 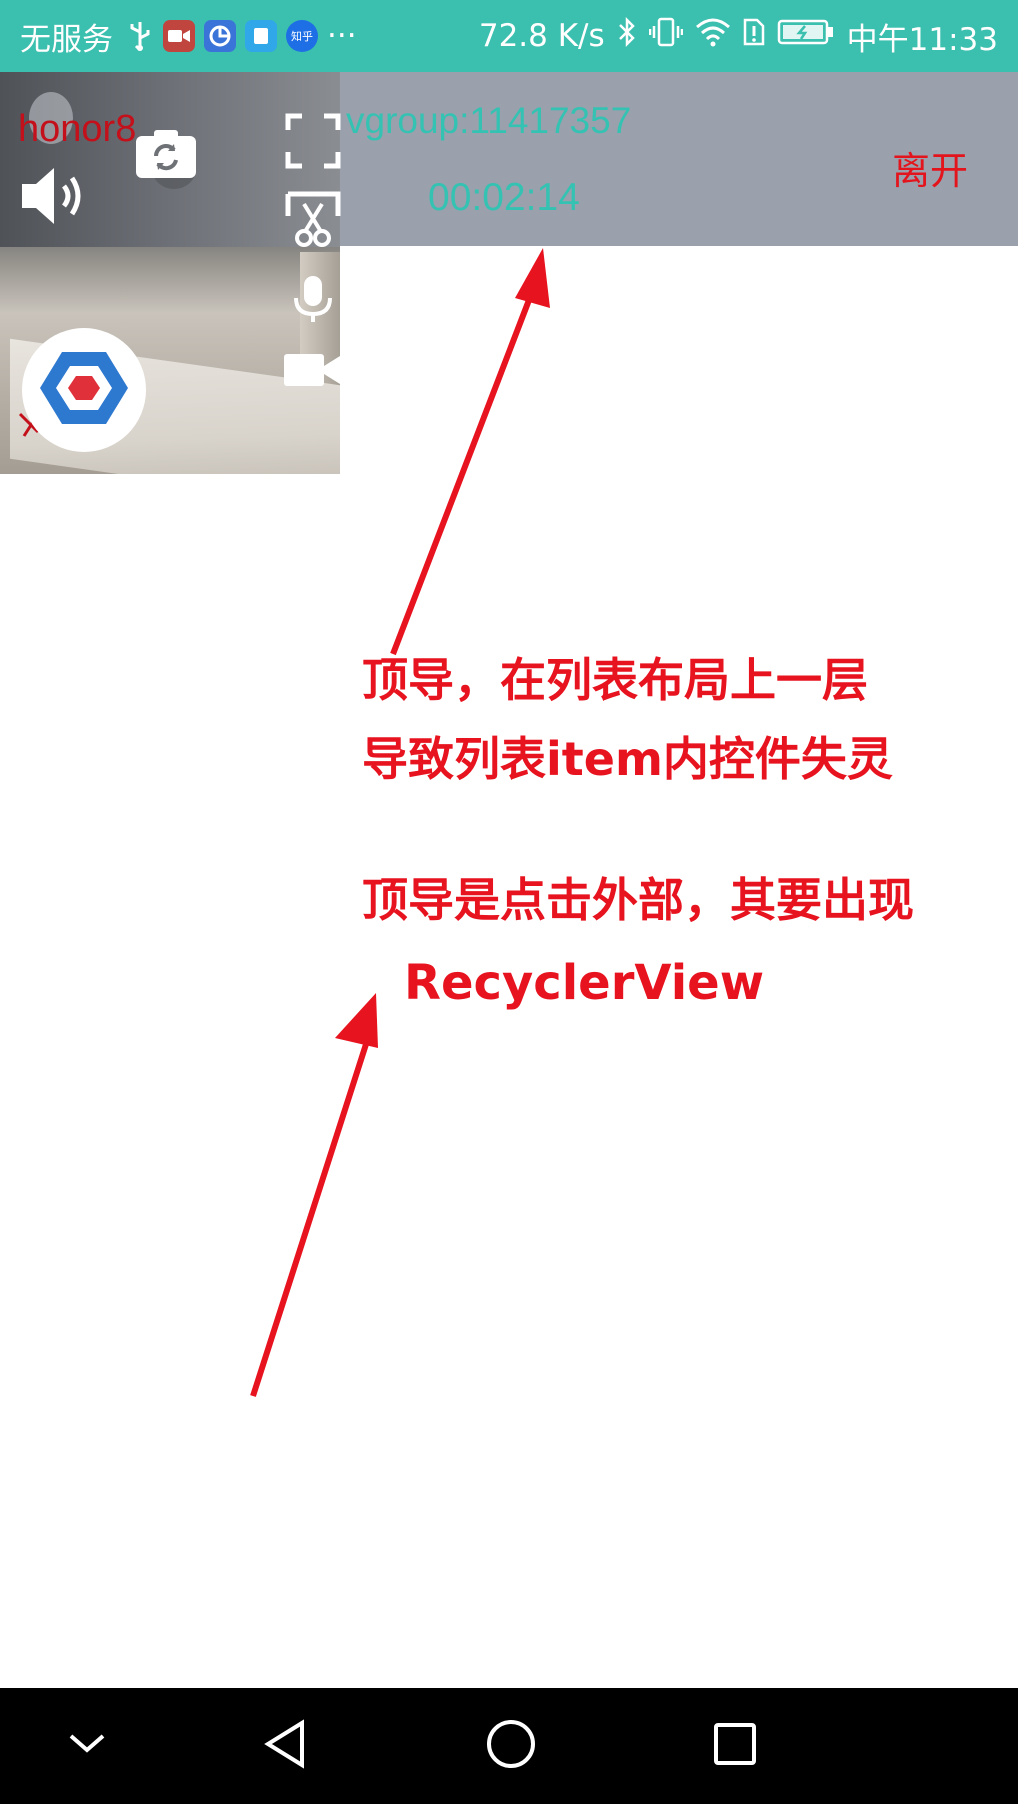 What do you see at coordinates (66, 39) in the screenshot?
I see `carrier-label: 无服务` at bounding box center [66, 39].